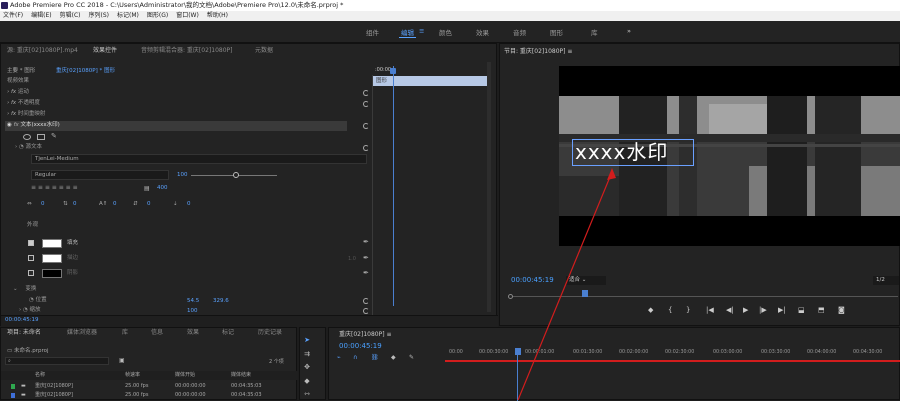  What do you see at coordinates (745, 310) in the screenshot?
I see `play-icon: ▶` at bounding box center [745, 310].